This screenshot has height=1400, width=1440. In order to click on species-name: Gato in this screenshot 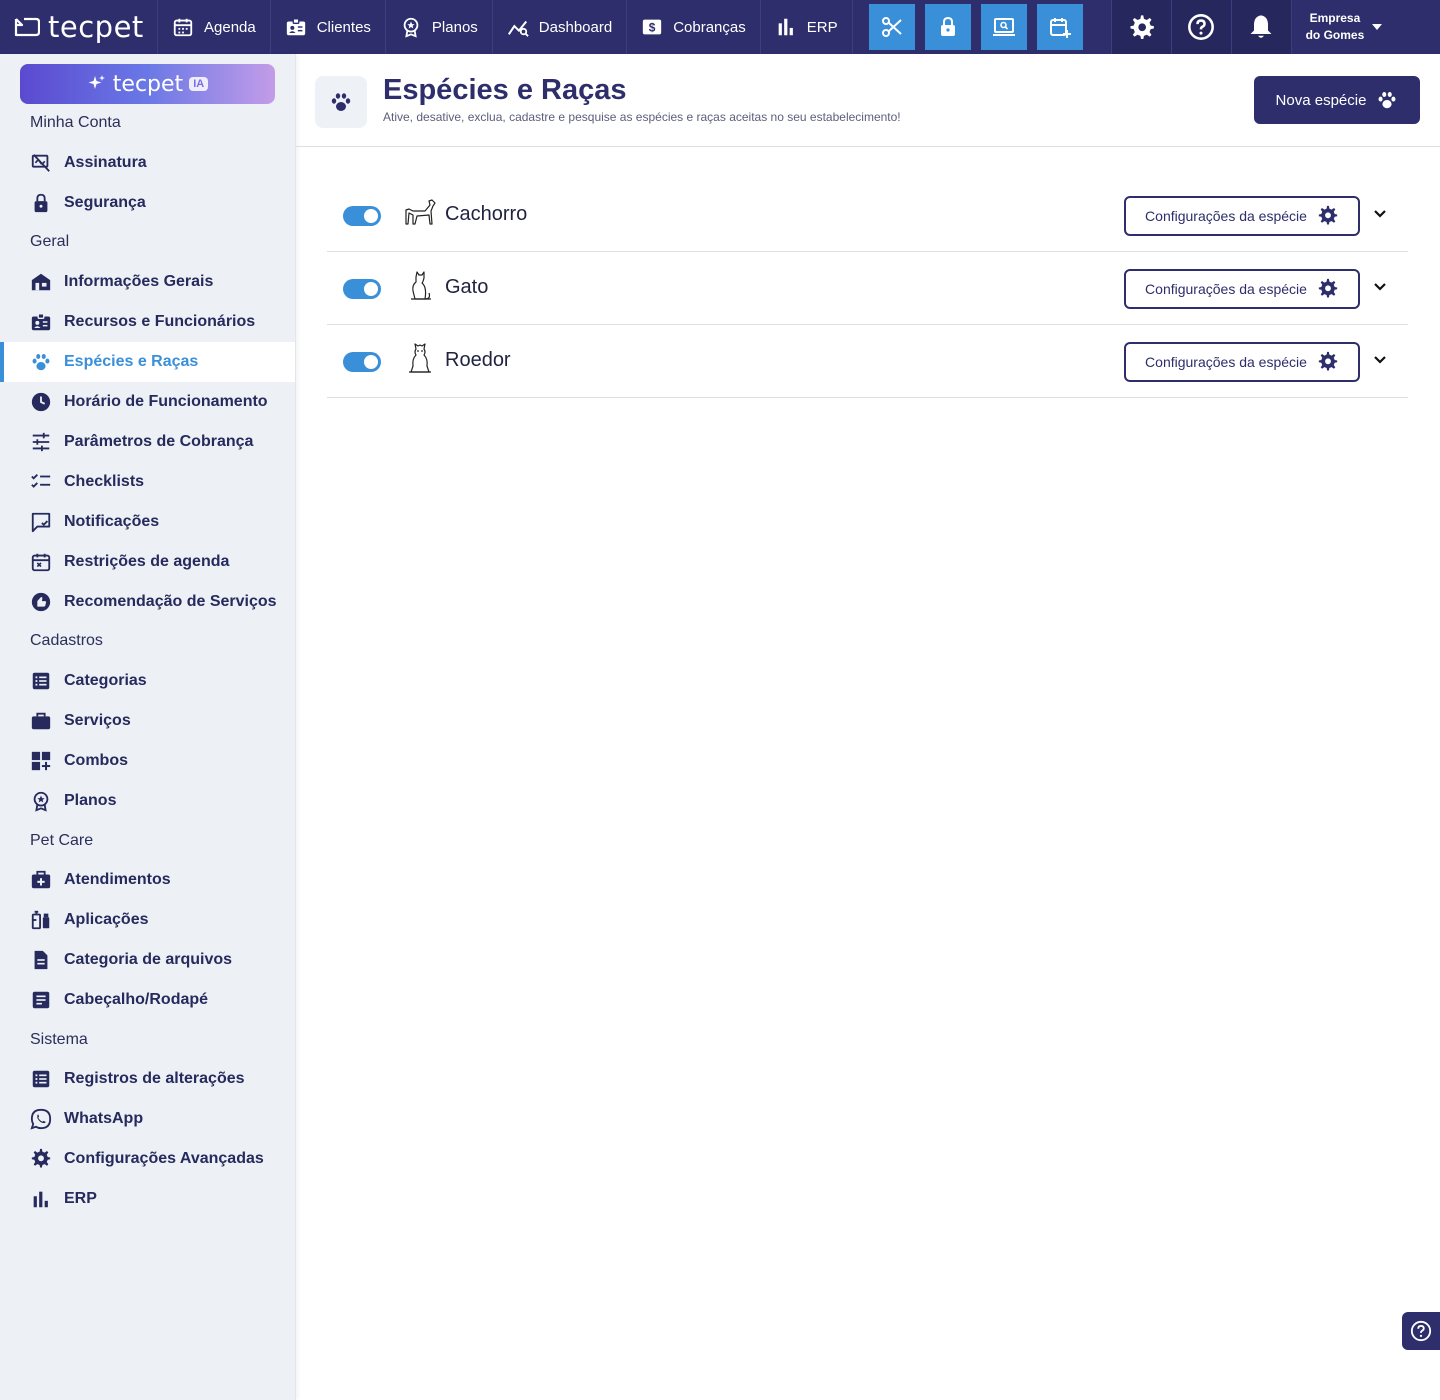, I will do `click(467, 287)`.